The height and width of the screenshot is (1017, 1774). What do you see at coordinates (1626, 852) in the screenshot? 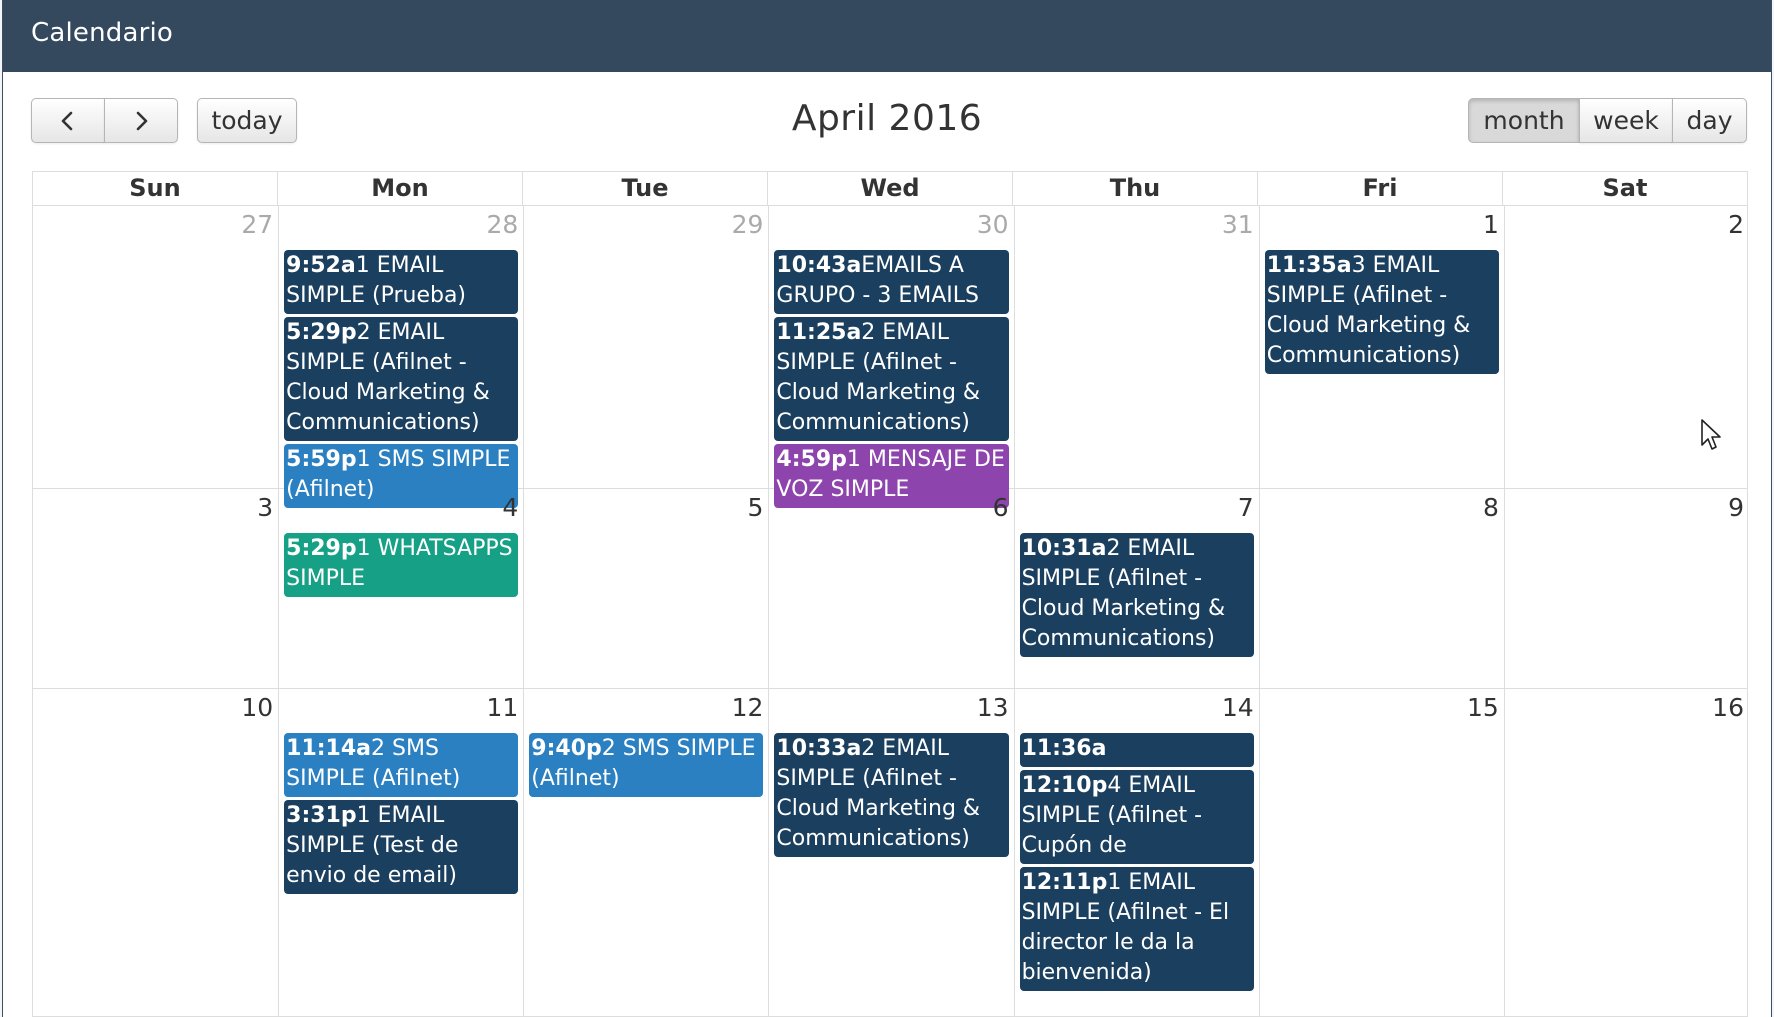
I see `day-cell: 16` at bounding box center [1626, 852].